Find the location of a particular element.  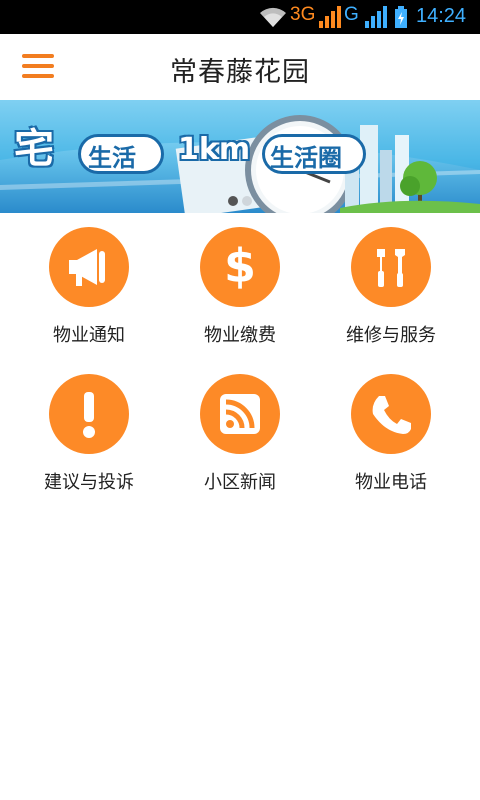

grid-item-label: 建议与投诉 is located at coordinates (89, 482).